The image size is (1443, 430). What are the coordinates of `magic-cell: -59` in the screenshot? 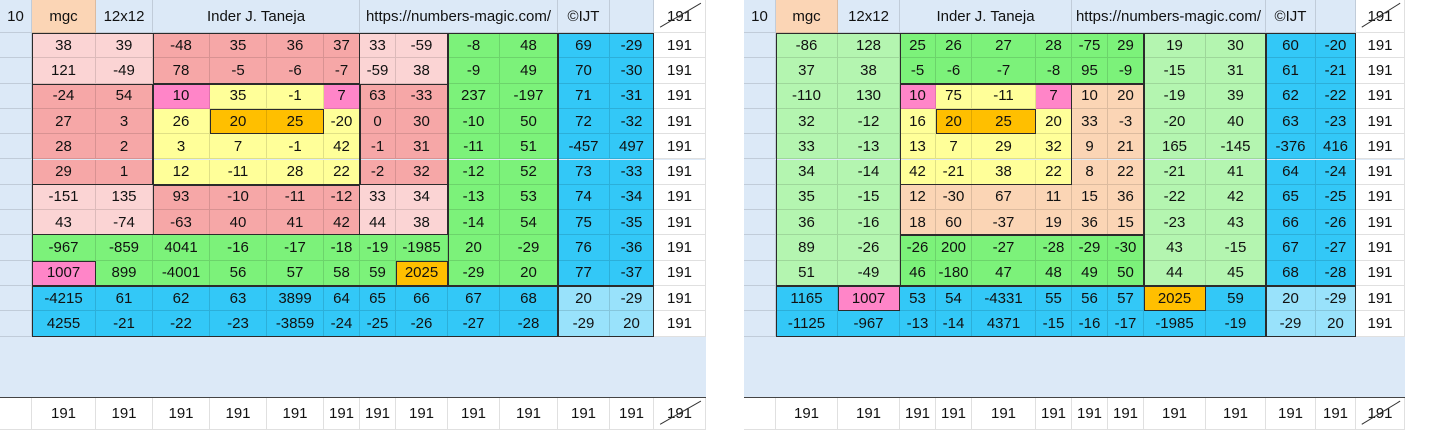 It's located at (378, 71).